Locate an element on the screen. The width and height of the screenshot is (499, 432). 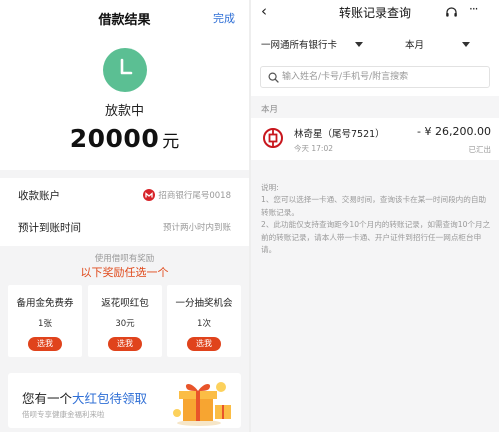
red-packet-banner: 您有一个大红包待领取 借呗专享健康金福利来啦 is located at coordinates (124, 400).